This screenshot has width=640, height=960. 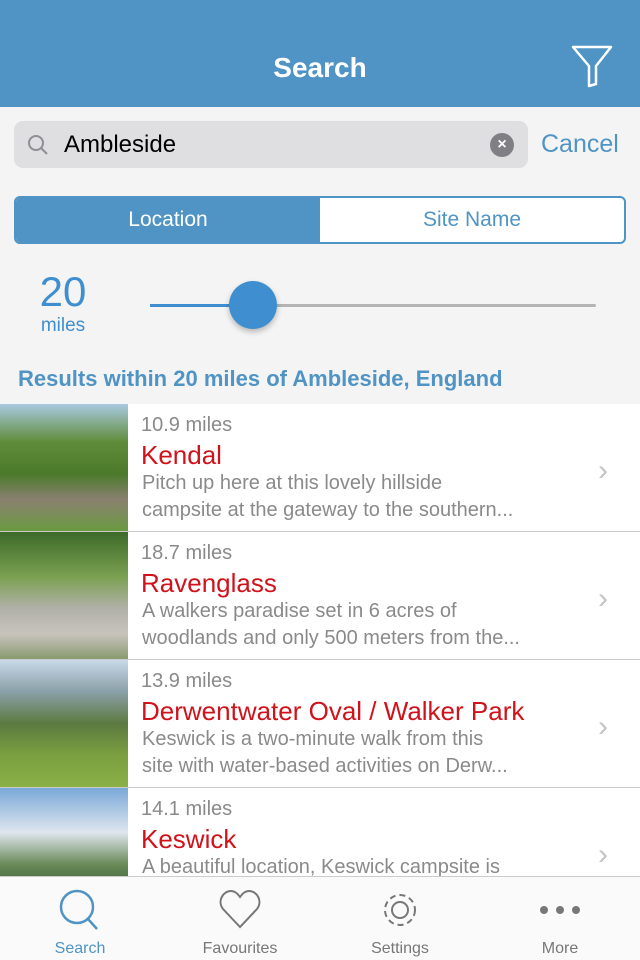 What do you see at coordinates (168, 220) in the screenshot?
I see `segment-location: Location` at bounding box center [168, 220].